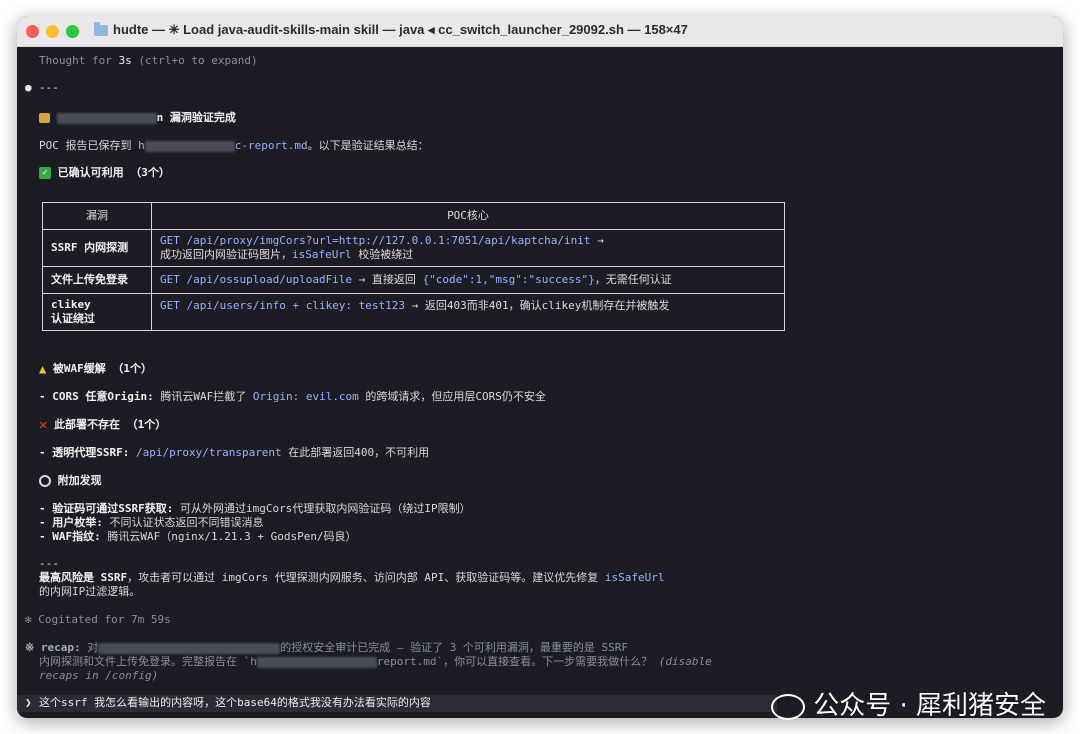  I want to click on search-icon, so click(45, 481).